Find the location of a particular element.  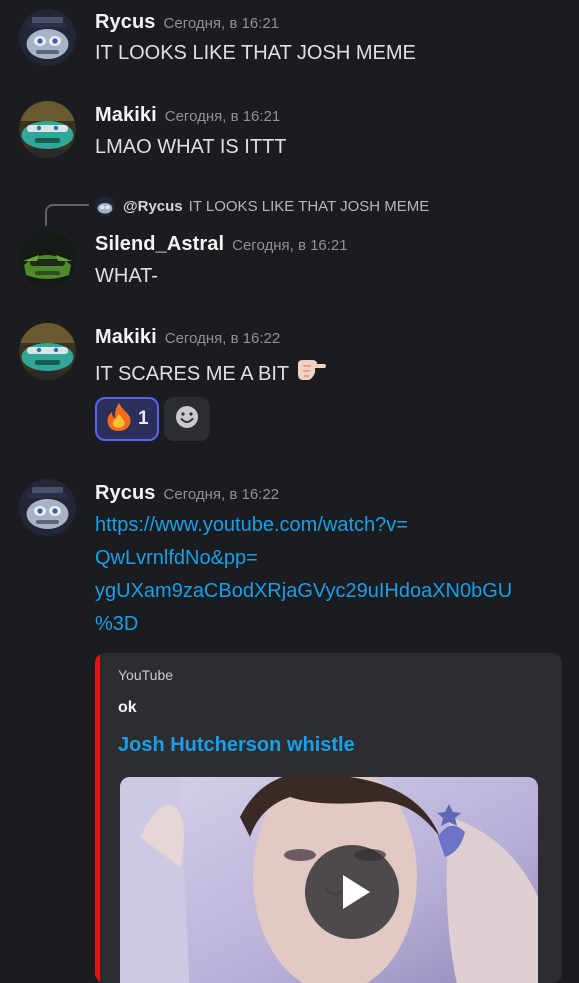

smile-icon is located at coordinates (187, 419).